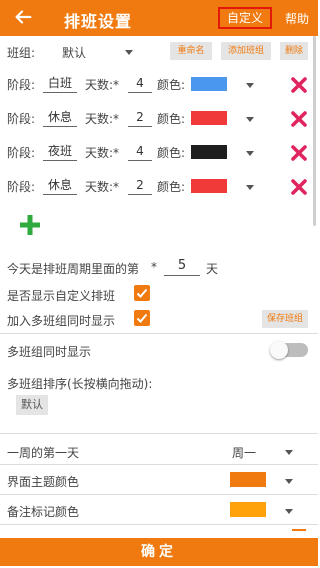 The width and height of the screenshot is (320, 568). What do you see at coordinates (159, 510) in the screenshot?
I see `note-color-row: 备注标记颜色` at bounding box center [159, 510].